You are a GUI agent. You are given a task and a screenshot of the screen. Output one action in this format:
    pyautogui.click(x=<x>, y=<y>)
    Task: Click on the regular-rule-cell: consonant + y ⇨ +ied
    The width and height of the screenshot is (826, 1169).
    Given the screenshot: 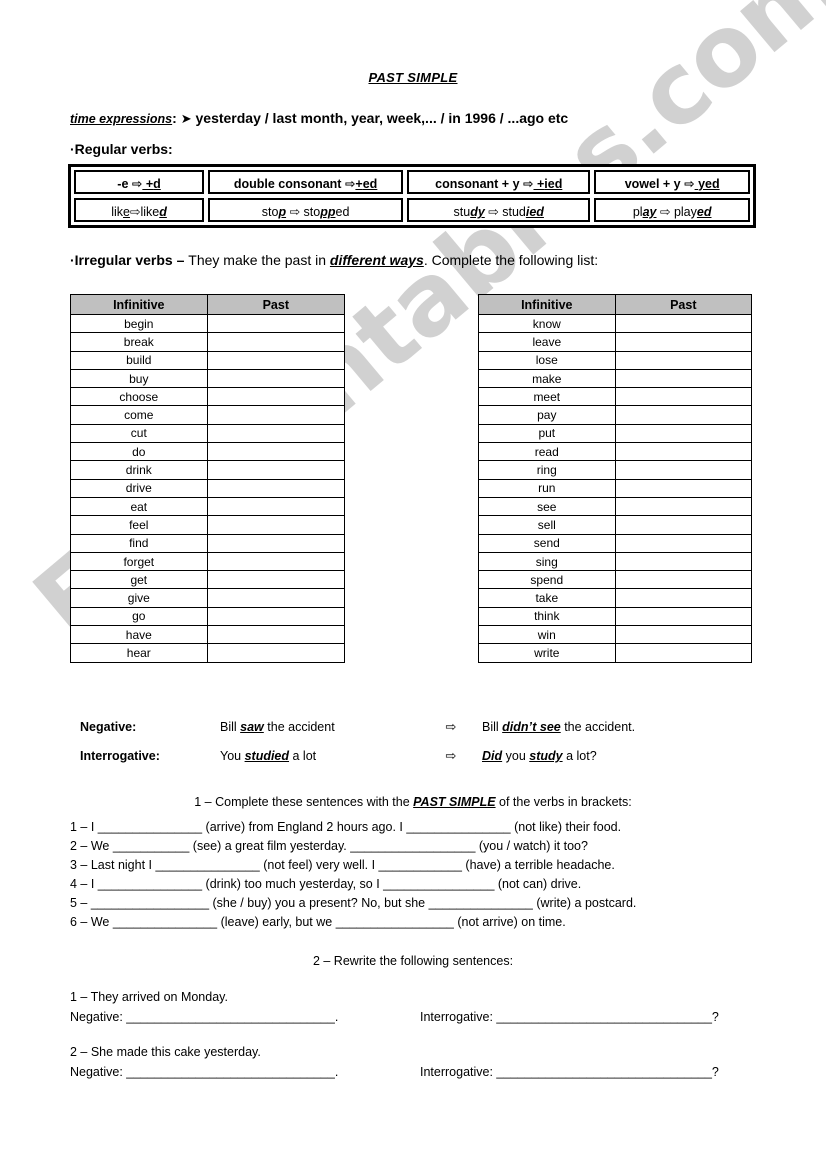 What is the action you would take?
    pyautogui.click(x=499, y=182)
    